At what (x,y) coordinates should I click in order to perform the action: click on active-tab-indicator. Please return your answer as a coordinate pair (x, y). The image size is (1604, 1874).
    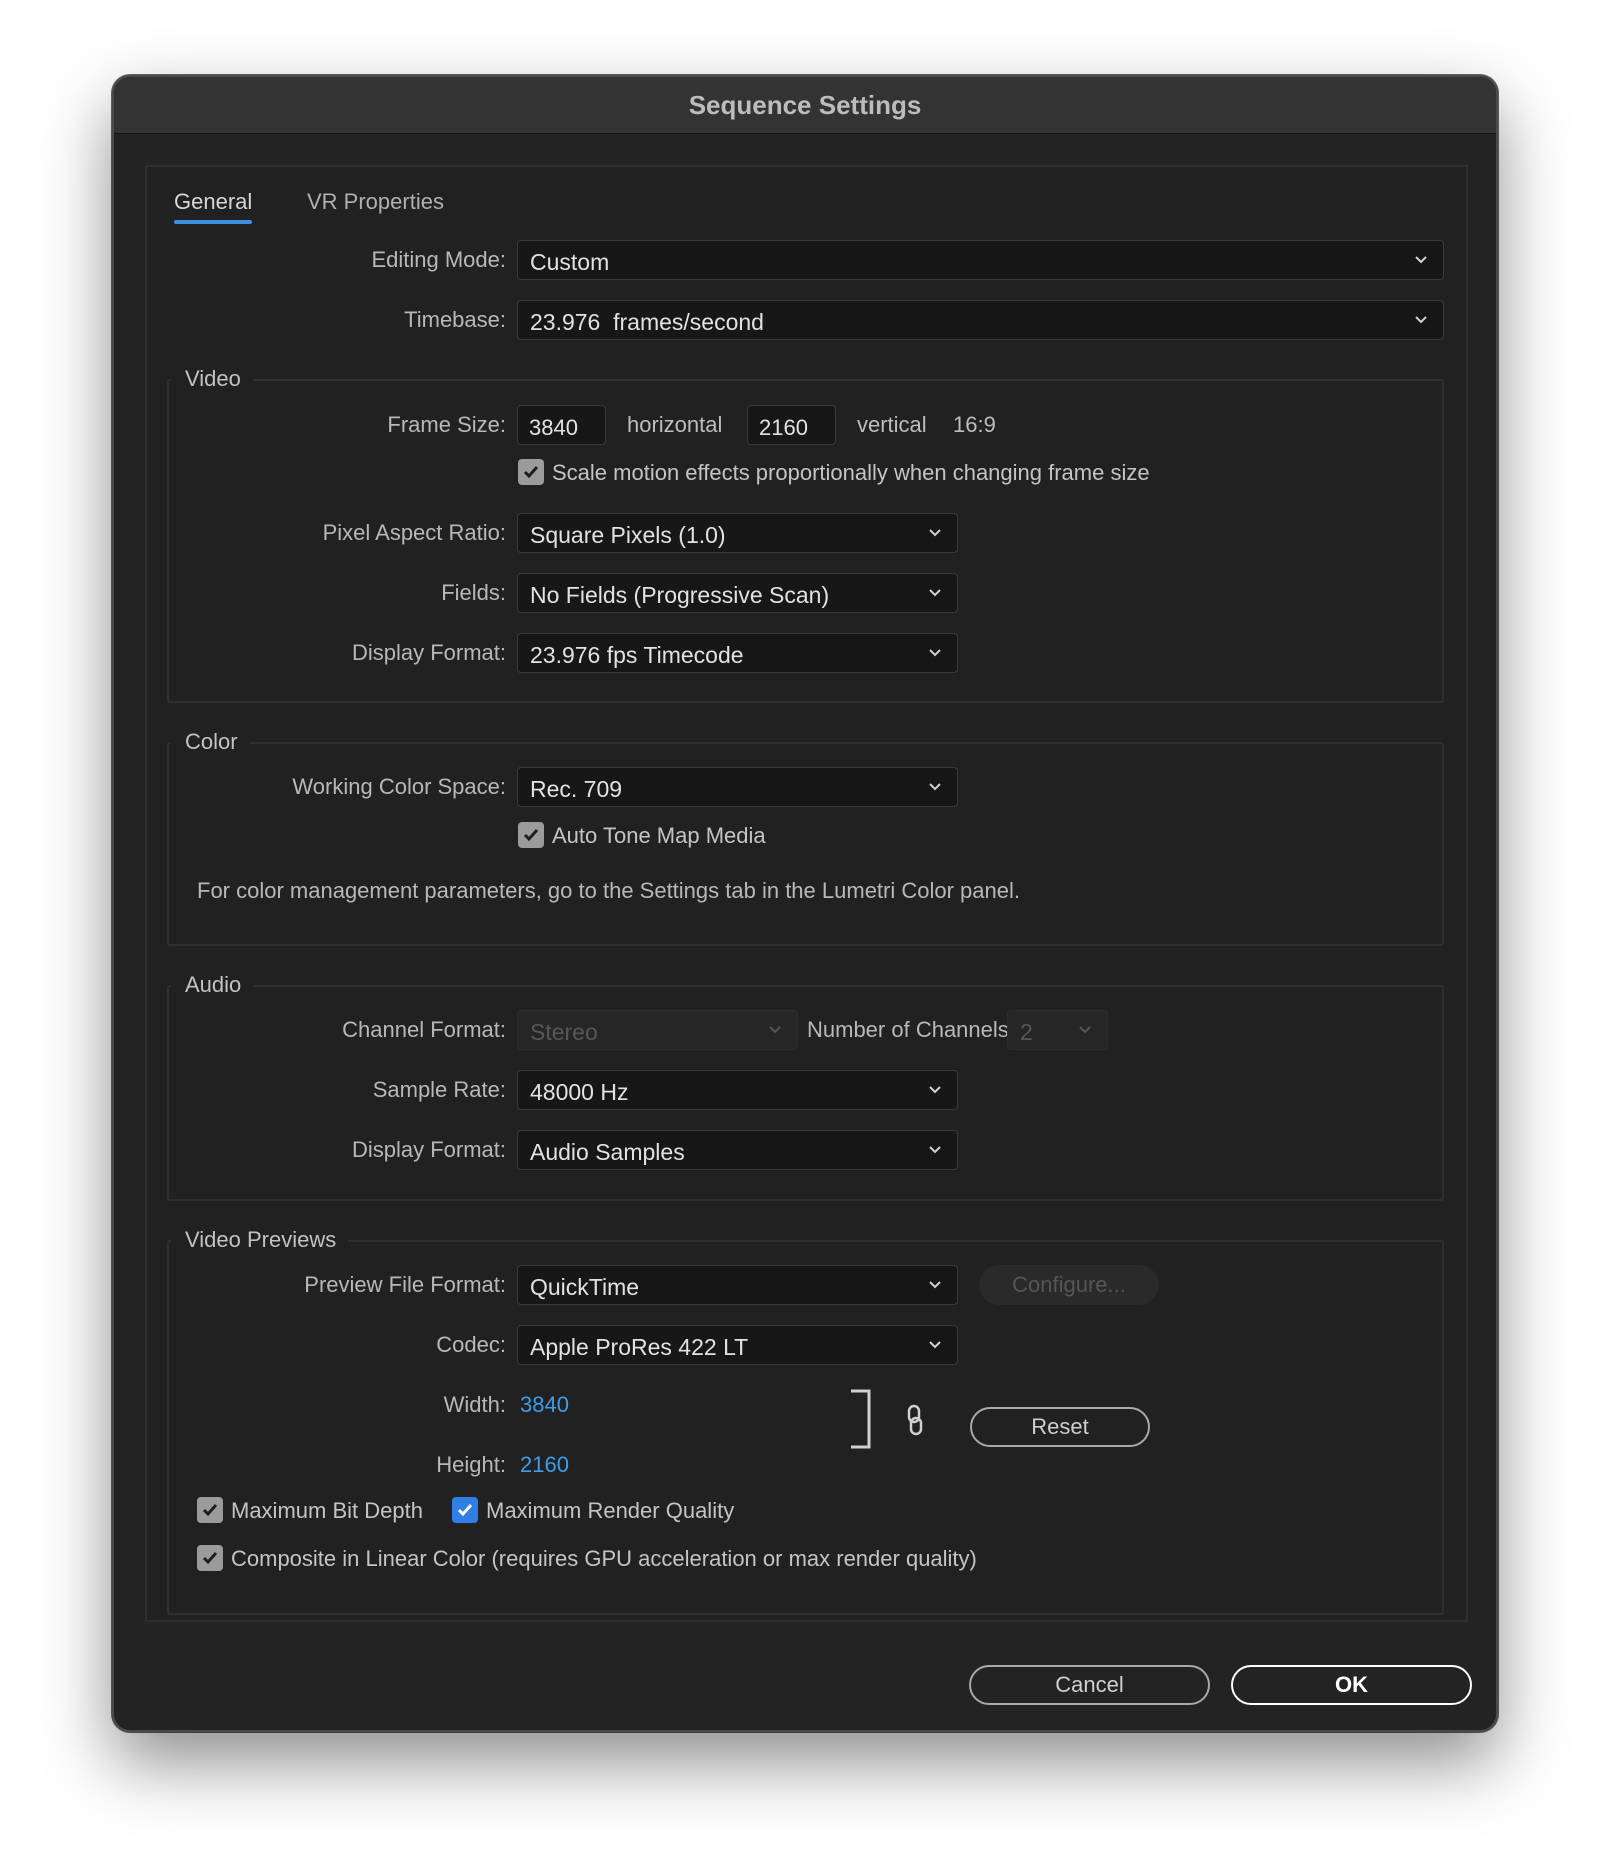
    Looking at the image, I should click on (213, 222).